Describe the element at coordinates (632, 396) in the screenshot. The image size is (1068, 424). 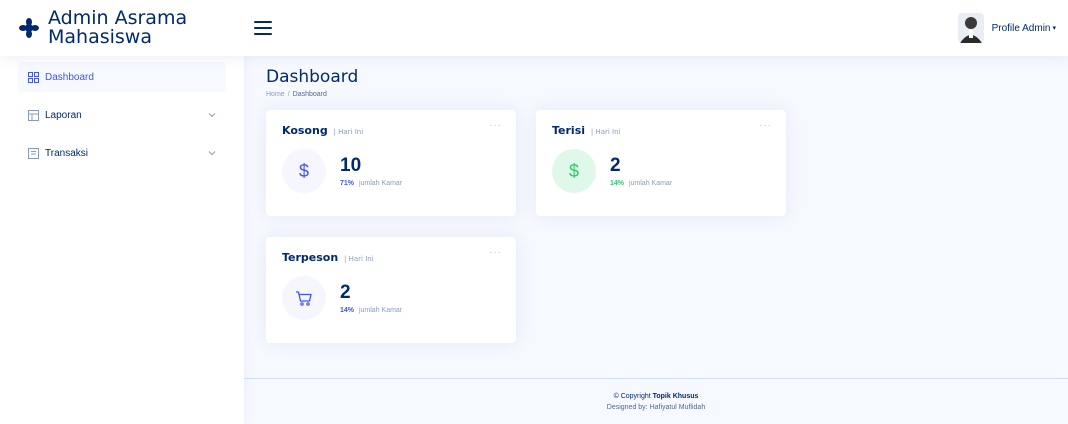
I see `copyright-prefix: © Copyright` at that location.